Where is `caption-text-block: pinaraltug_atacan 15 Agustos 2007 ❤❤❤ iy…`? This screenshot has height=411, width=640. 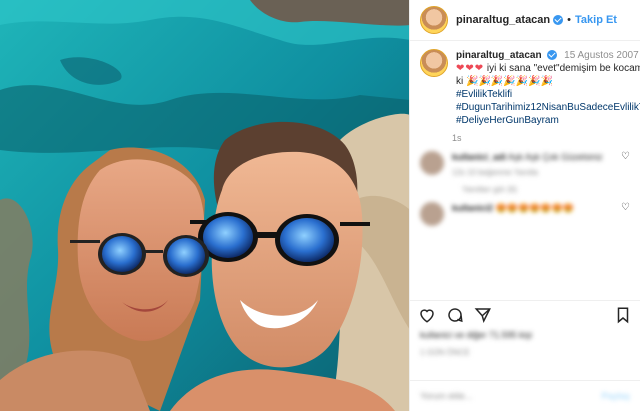
caption-text-block: pinaraltug_atacan 15 Agustos 2007 ❤❤❤ iy… is located at coordinates (548, 88).